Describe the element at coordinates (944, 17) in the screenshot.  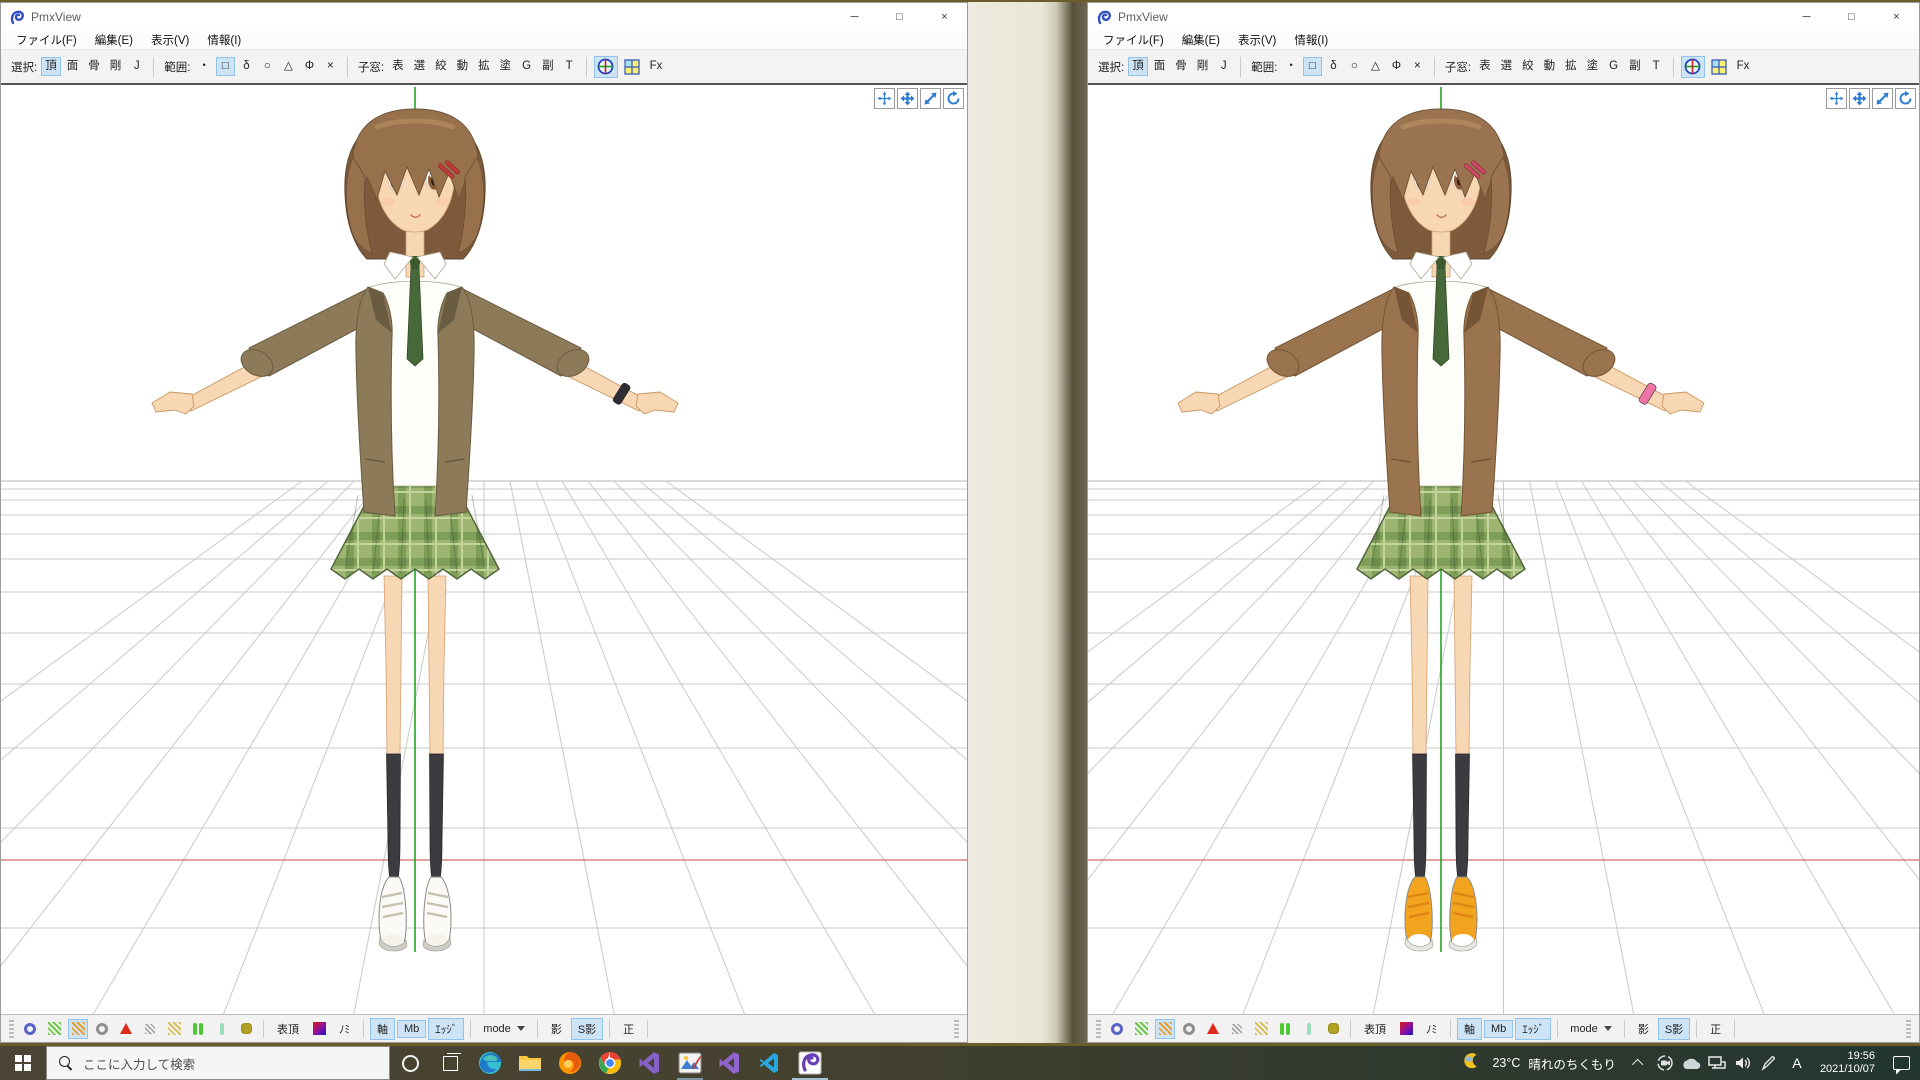
I see `close-button: ×` at that location.